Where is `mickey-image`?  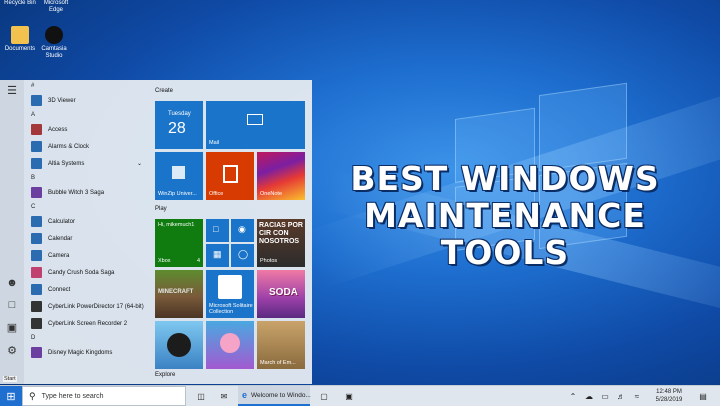
mickey-image is located at coordinates (179, 345).